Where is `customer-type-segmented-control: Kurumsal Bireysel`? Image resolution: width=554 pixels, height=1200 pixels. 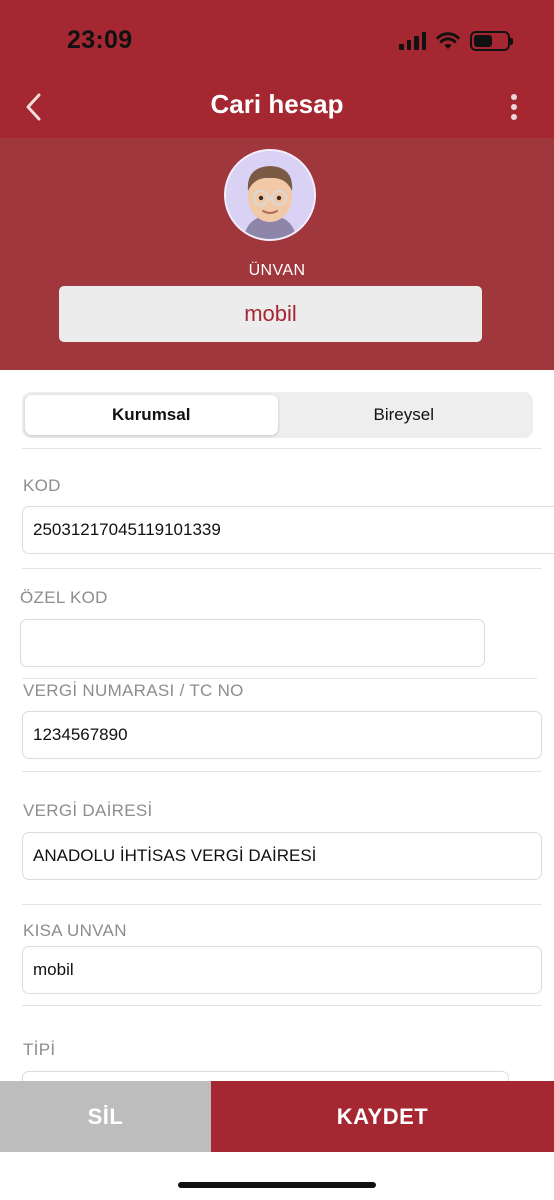 customer-type-segmented-control: Kurumsal Bireysel is located at coordinates (277, 415).